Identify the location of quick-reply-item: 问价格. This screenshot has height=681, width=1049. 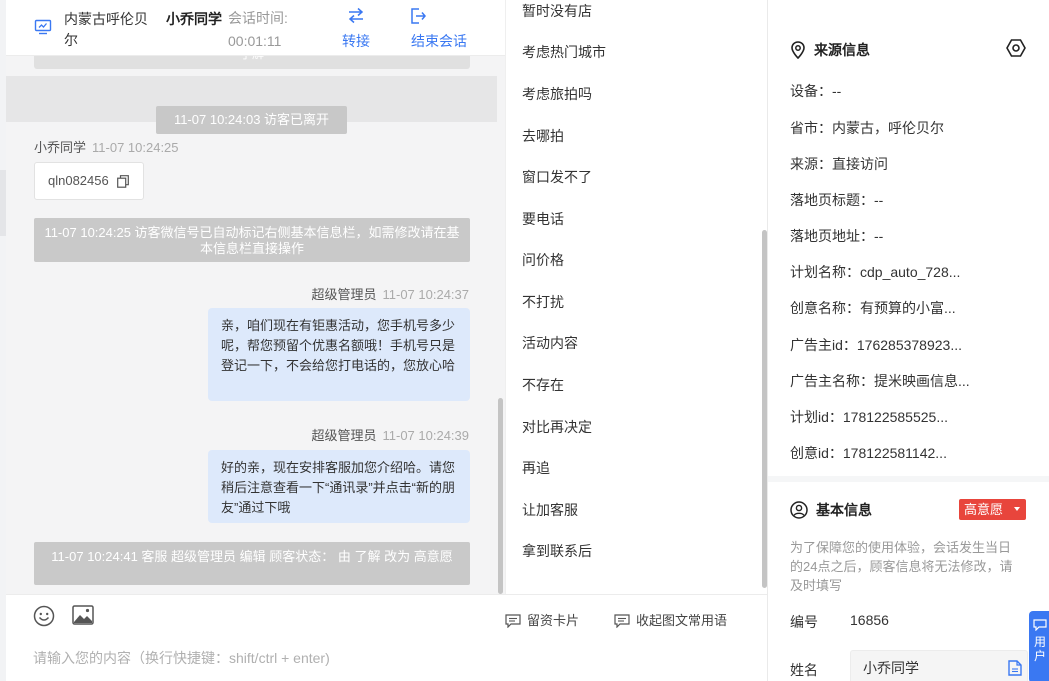
(543, 260).